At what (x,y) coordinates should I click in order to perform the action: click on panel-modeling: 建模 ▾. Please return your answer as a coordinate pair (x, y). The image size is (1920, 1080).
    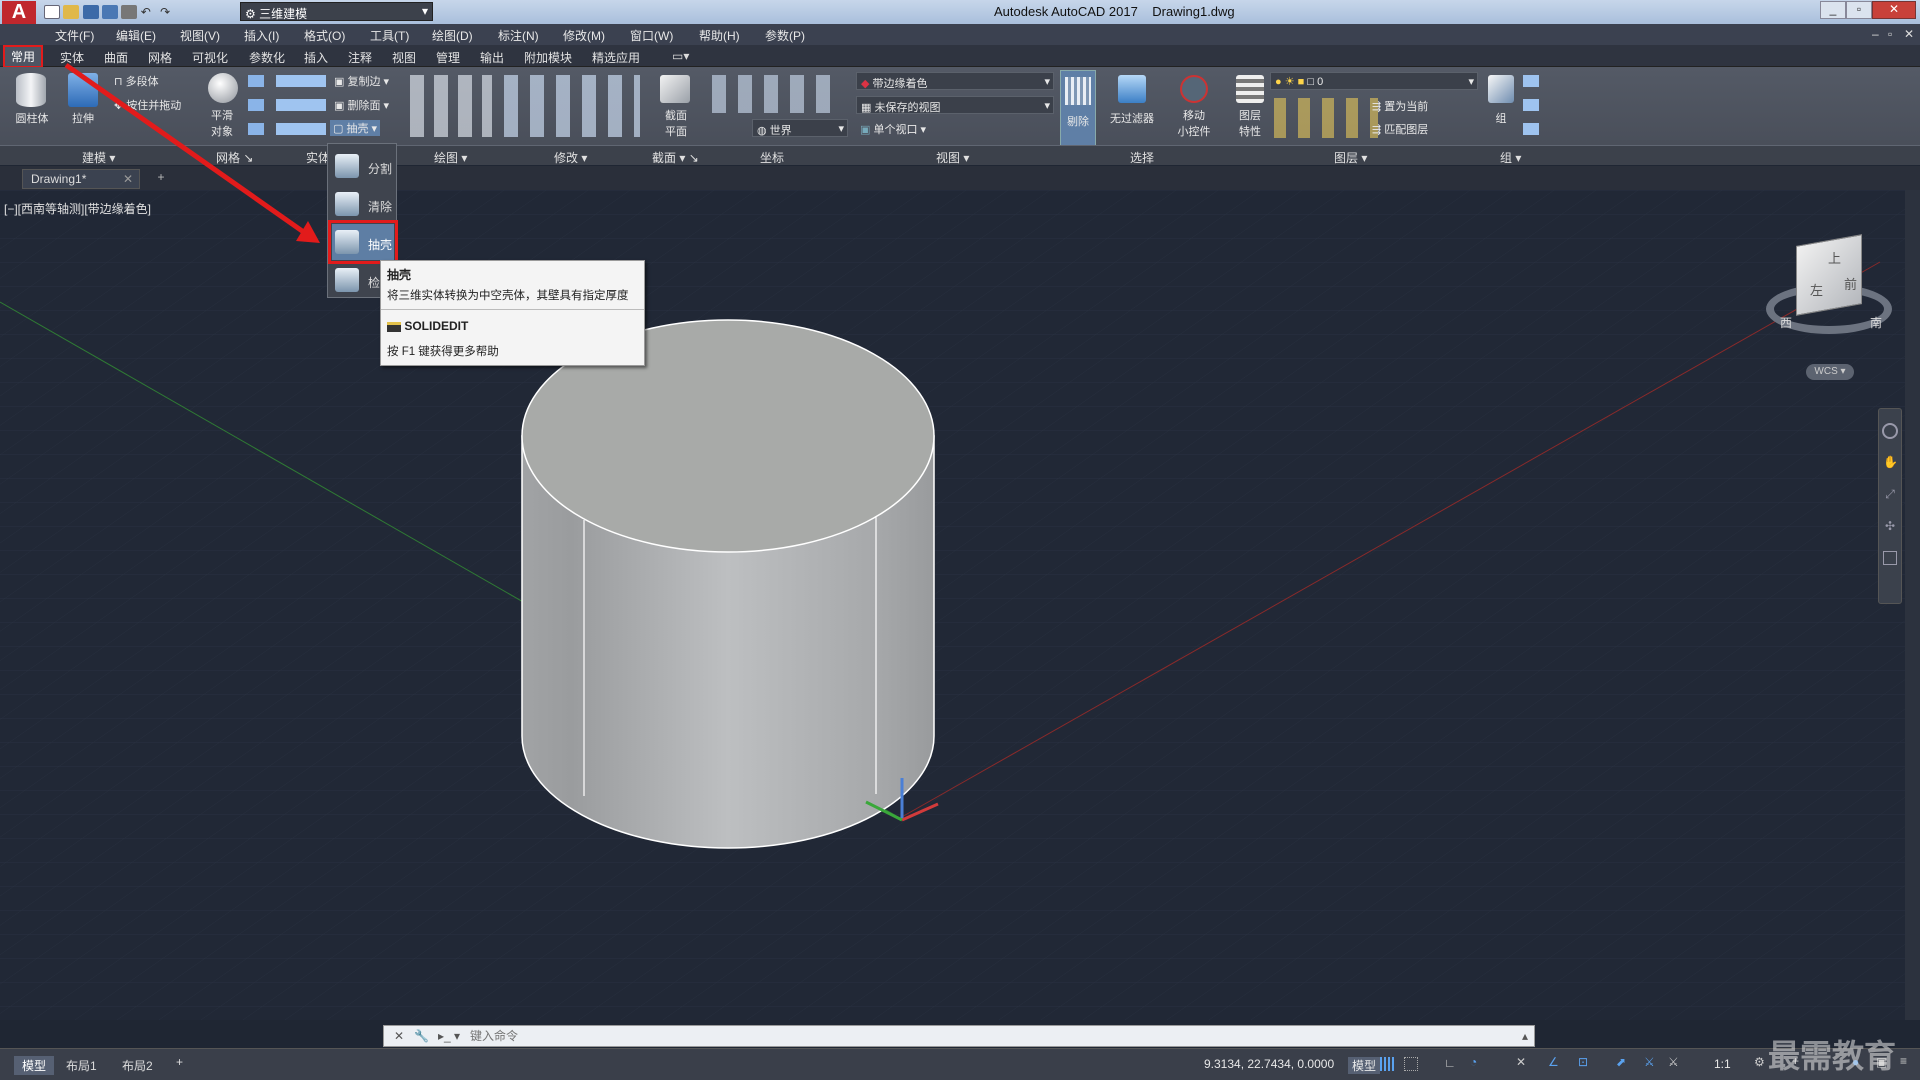
    Looking at the image, I should click on (98, 157).